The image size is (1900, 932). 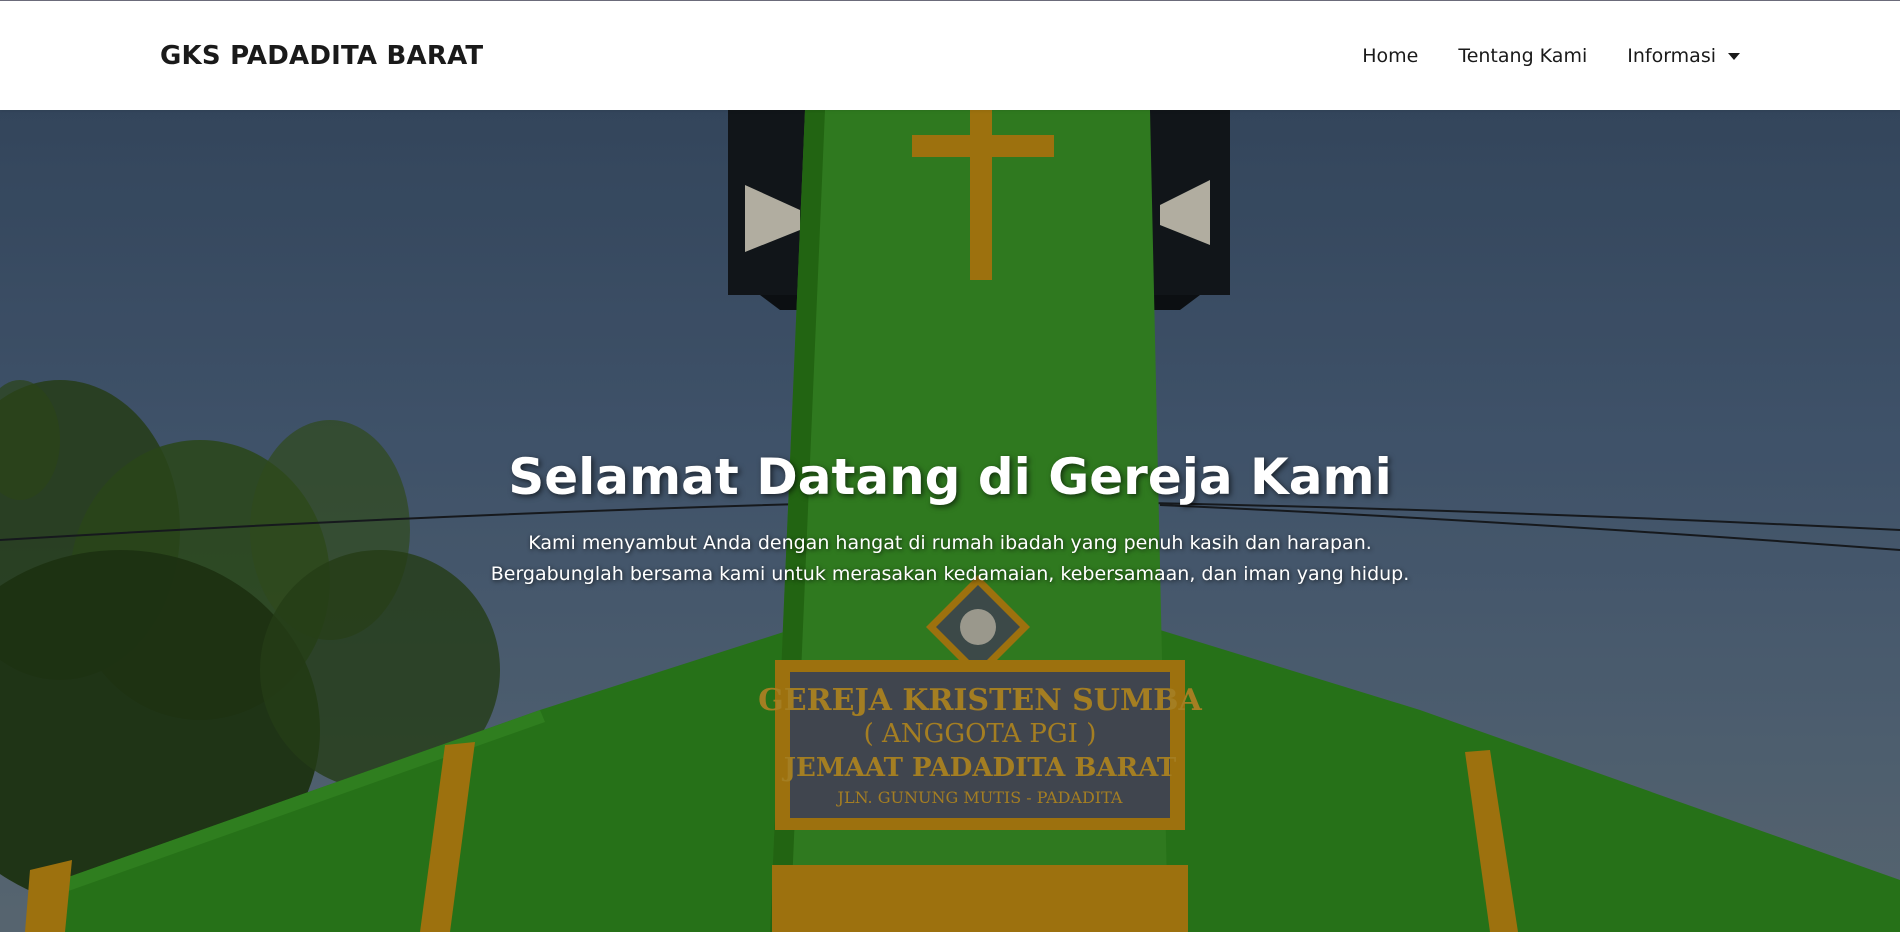 I want to click on caret-down-icon, so click(x=1734, y=56).